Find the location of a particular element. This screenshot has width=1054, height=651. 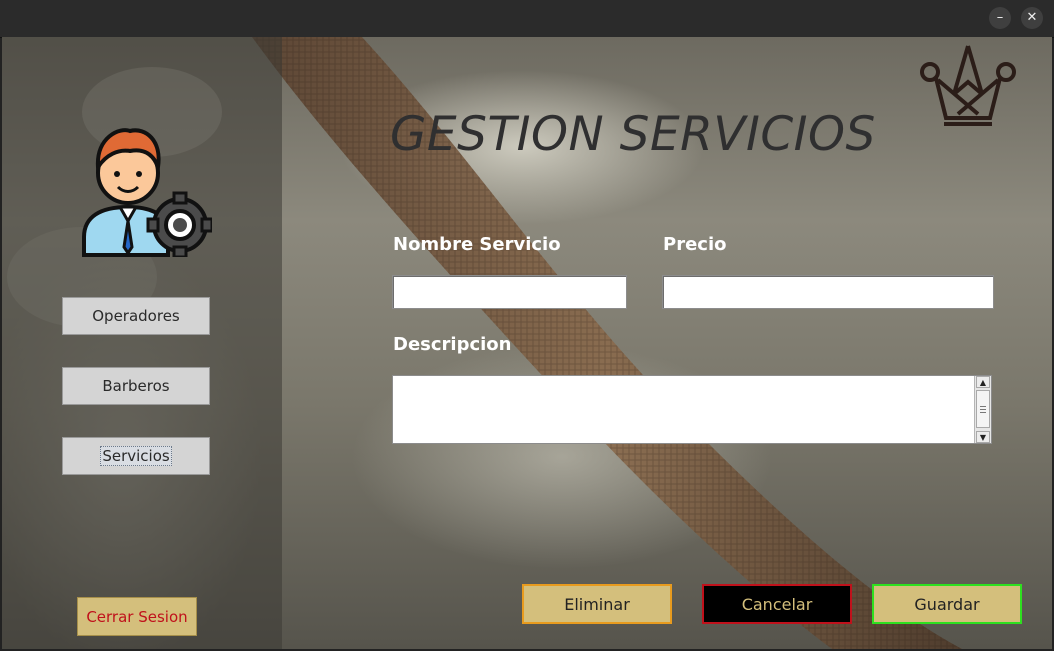

guardar-button: Guardar is located at coordinates (947, 604).